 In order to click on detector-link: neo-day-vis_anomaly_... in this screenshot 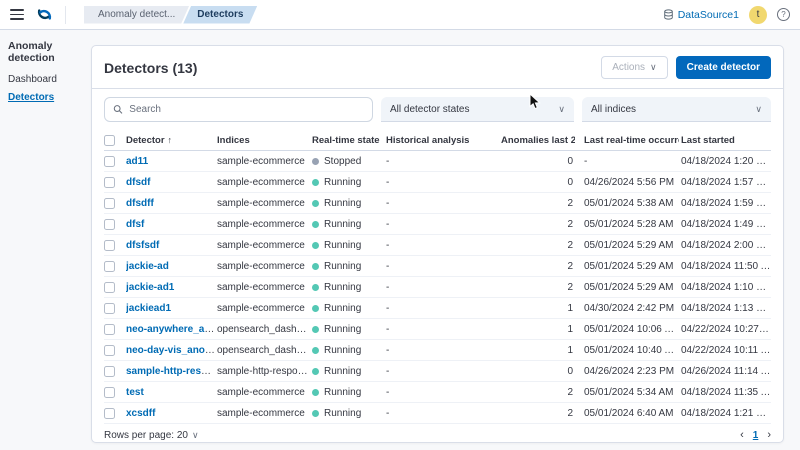, I will do `click(171, 350)`.